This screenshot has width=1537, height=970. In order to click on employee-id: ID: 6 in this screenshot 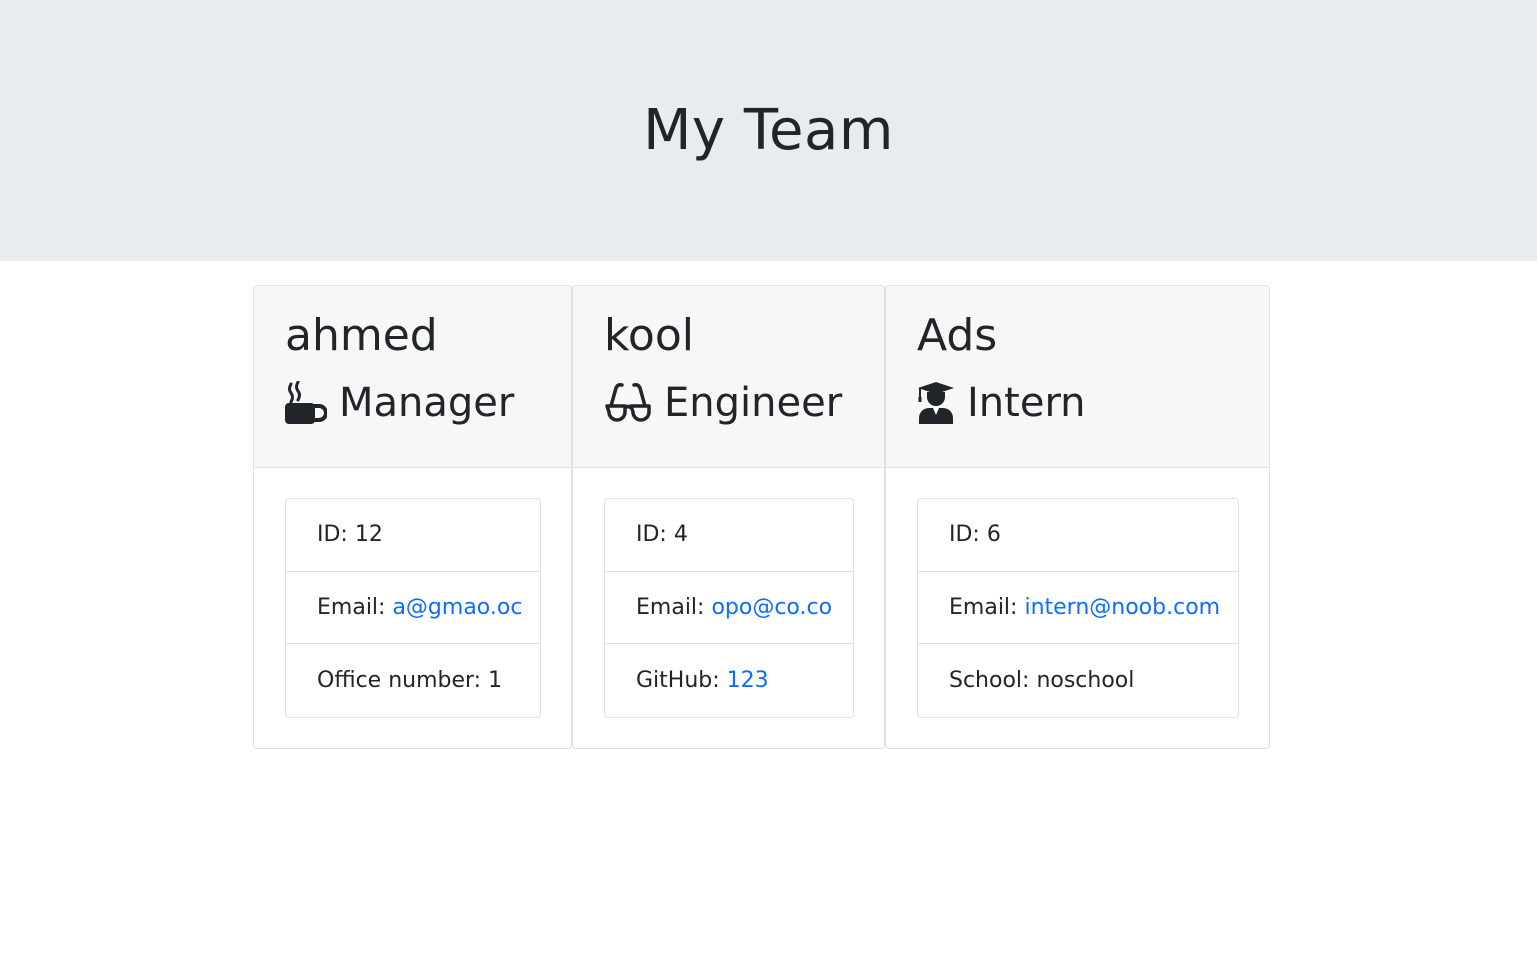, I will do `click(1078, 535)`.